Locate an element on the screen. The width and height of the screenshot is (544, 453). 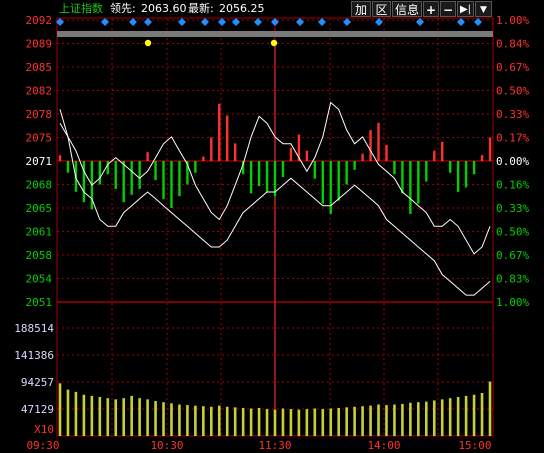
volume-tick-label: 94257 is located at coordinates (37, 382).